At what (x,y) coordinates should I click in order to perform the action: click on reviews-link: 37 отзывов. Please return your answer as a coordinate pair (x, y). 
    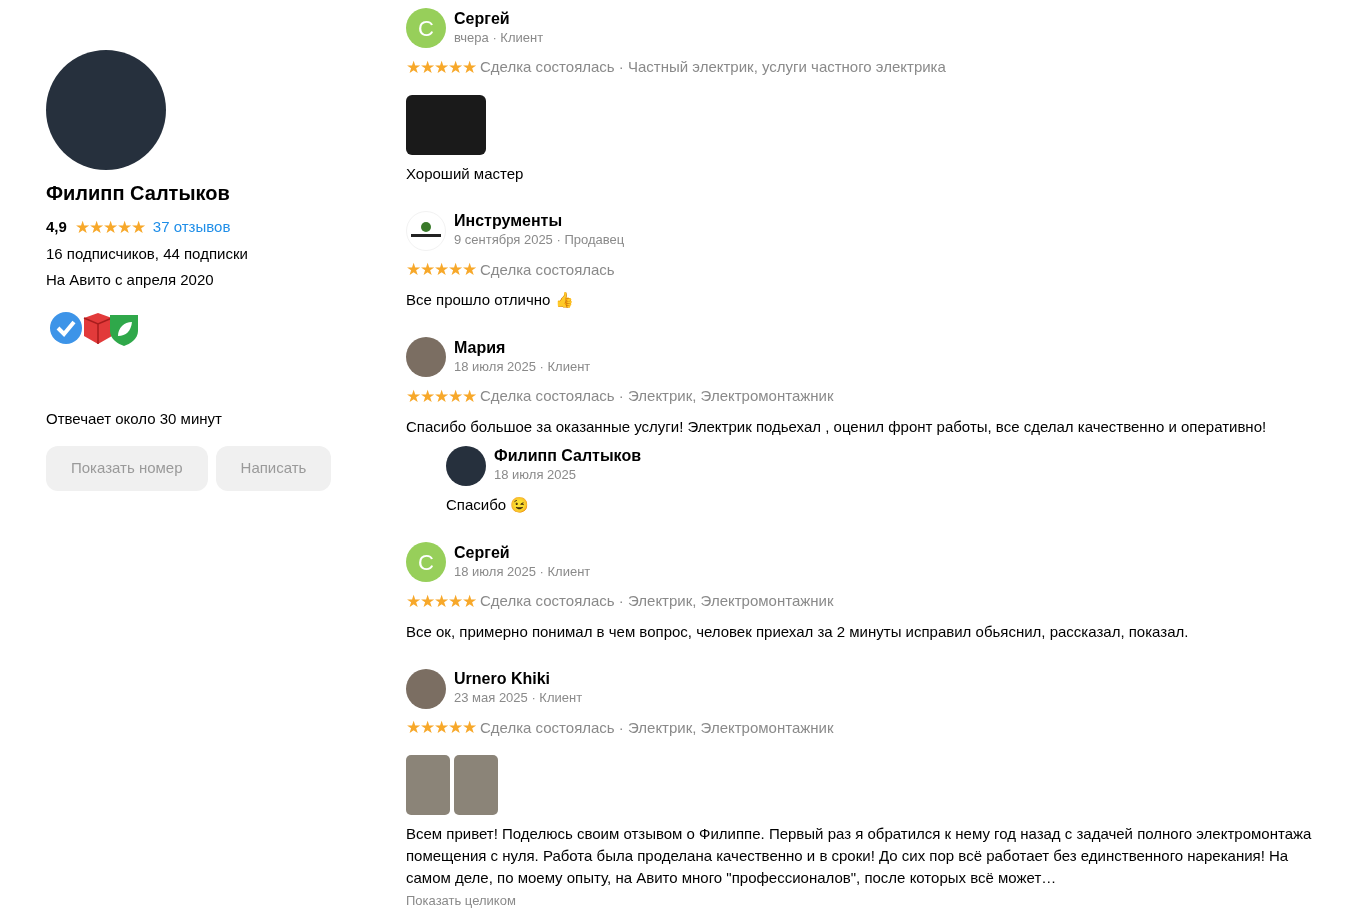
    Looking at the image, I should click on (191, 227).